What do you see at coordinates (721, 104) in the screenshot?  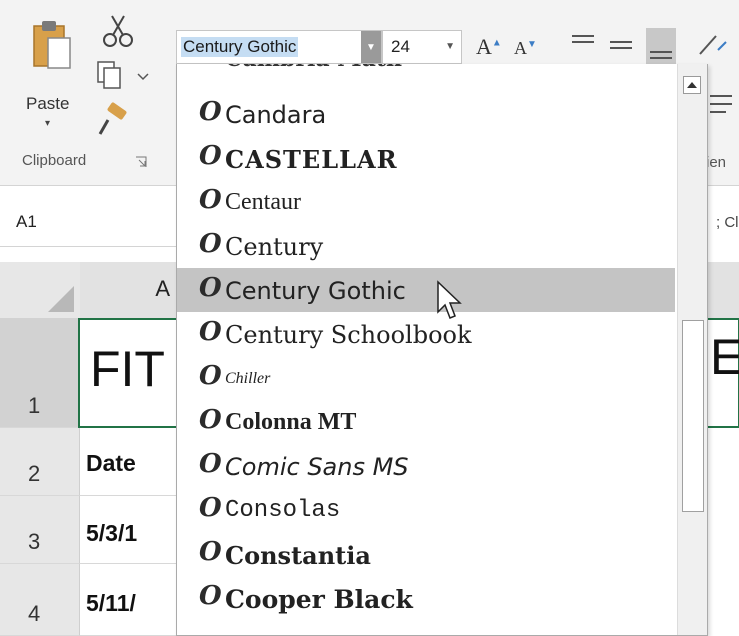 I see `wrap-text-icon` at bounding box center [721, 104].